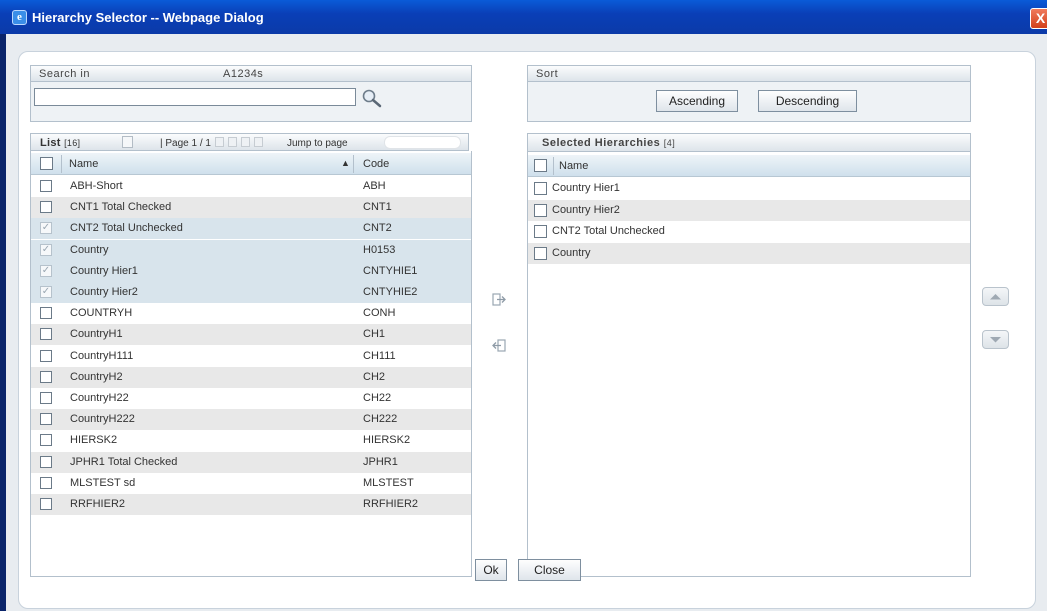  Describe the element at coordinates (251, 377) in the screenshot. I see `list-row: CountryH2 CH2` at that location.